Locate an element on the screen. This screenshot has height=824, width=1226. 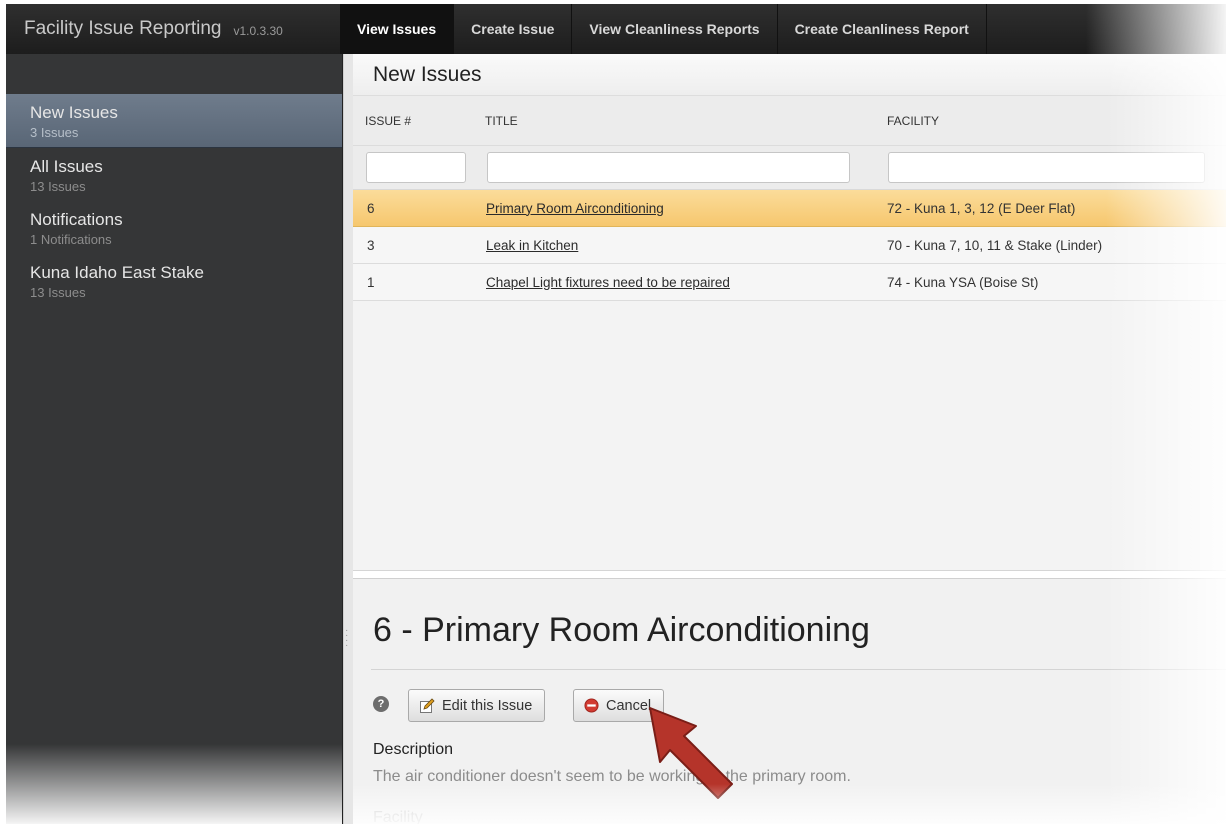
pointer-arrow-icon is located at coordinates (691, 753).